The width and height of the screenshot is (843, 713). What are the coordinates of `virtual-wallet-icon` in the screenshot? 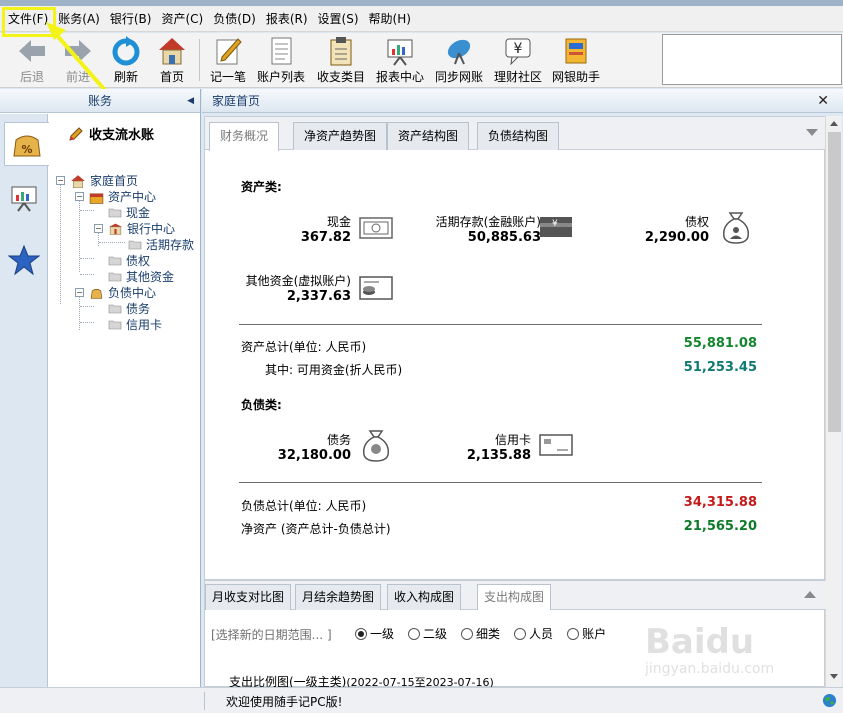 It's located at (376, 288).